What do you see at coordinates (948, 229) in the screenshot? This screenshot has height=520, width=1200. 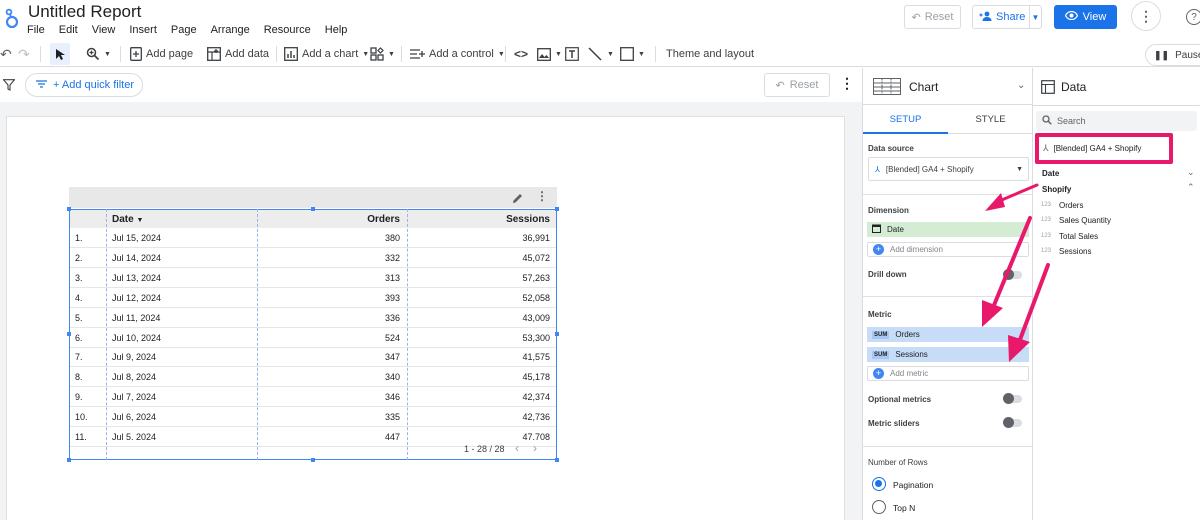 I see `dimension-chip-date: Date` at bounding box center [948, 229].